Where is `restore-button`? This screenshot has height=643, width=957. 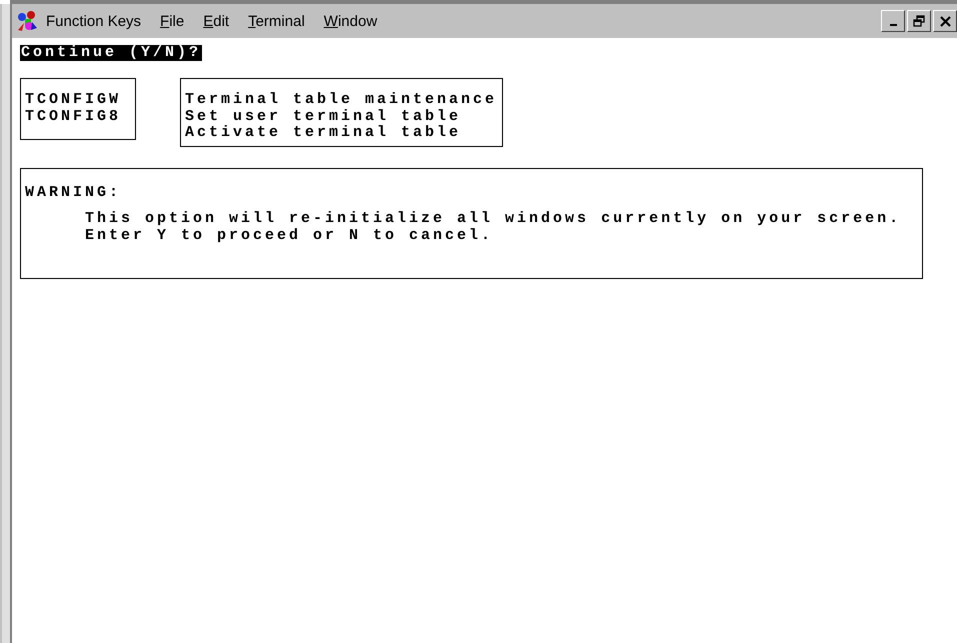 restore-button is located at coordinates (919, 21).